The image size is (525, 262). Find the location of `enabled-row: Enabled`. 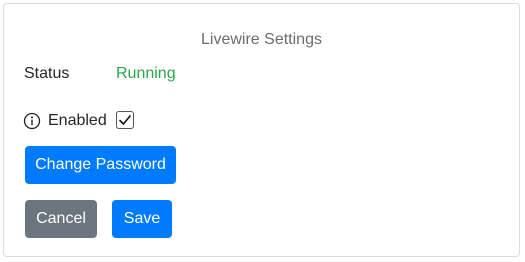

enabled-row: Enabled is located at coordinates (65, 121).